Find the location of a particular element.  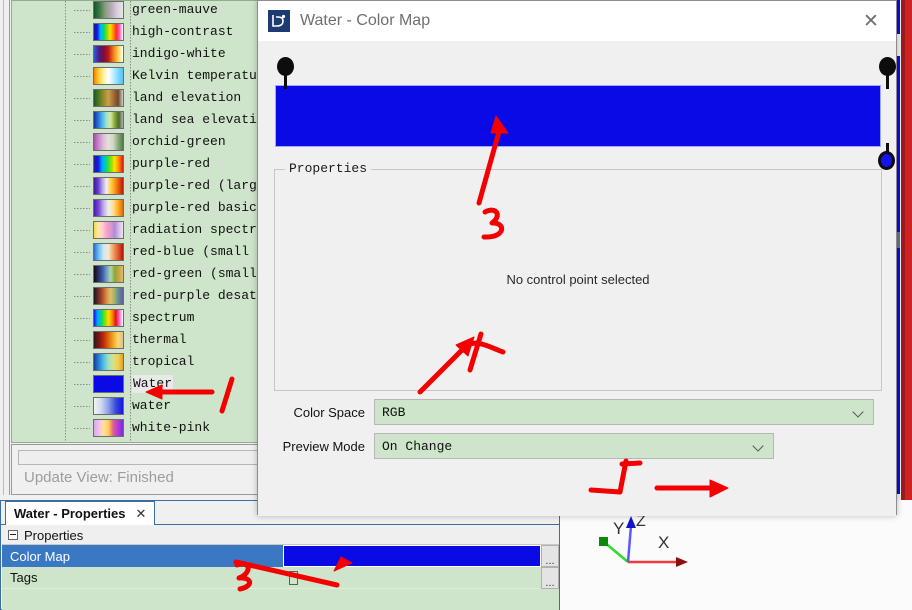

preview-mode-value: On Change is located at coordinates (417, 446).